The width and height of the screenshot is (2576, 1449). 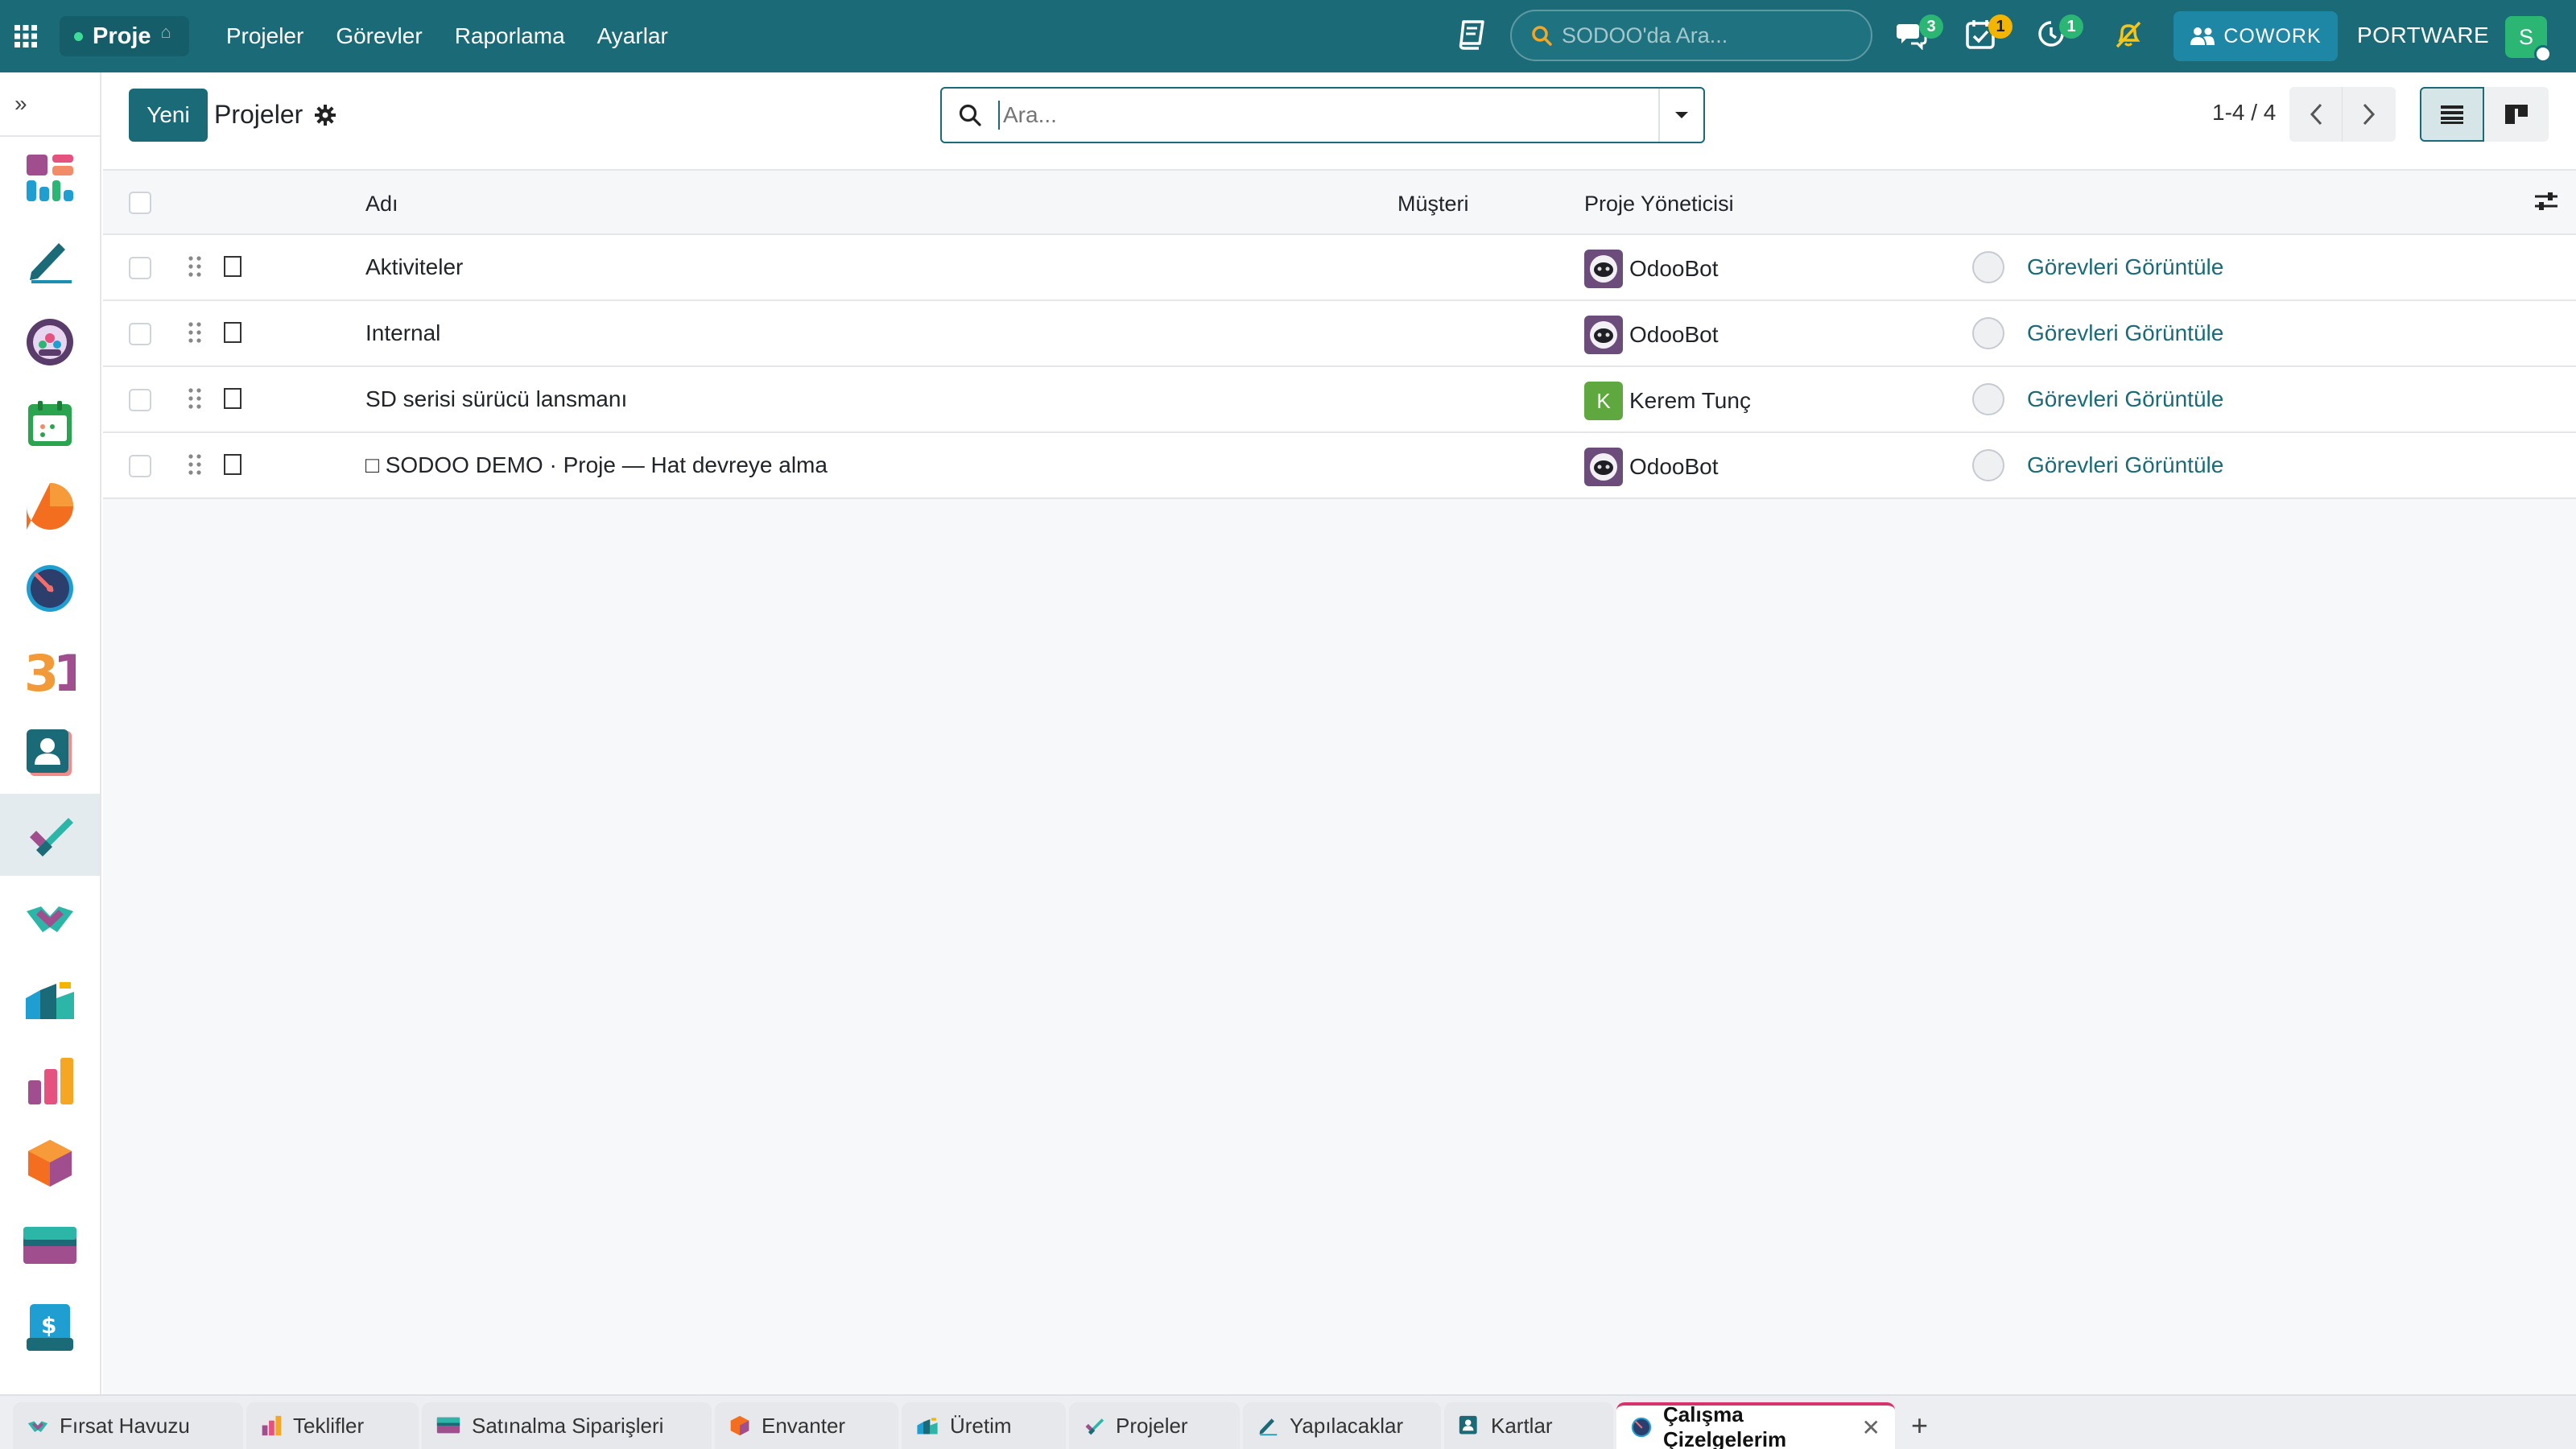 I want to click on kanban-icon, so click(x=2516, y=114).